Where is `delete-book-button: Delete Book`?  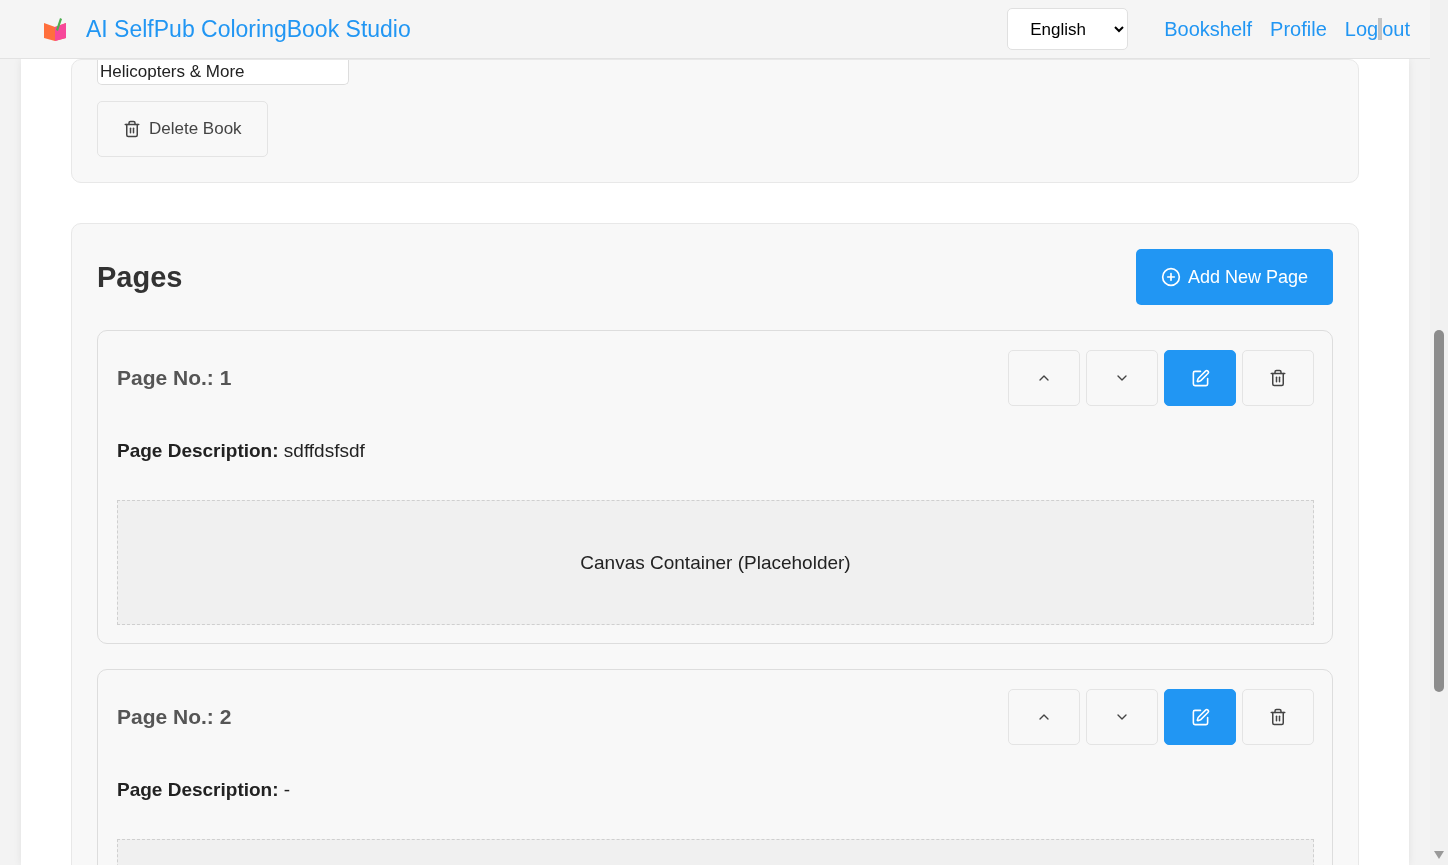
delete-book-button: Delete Book is located at coordinates (182, 129).